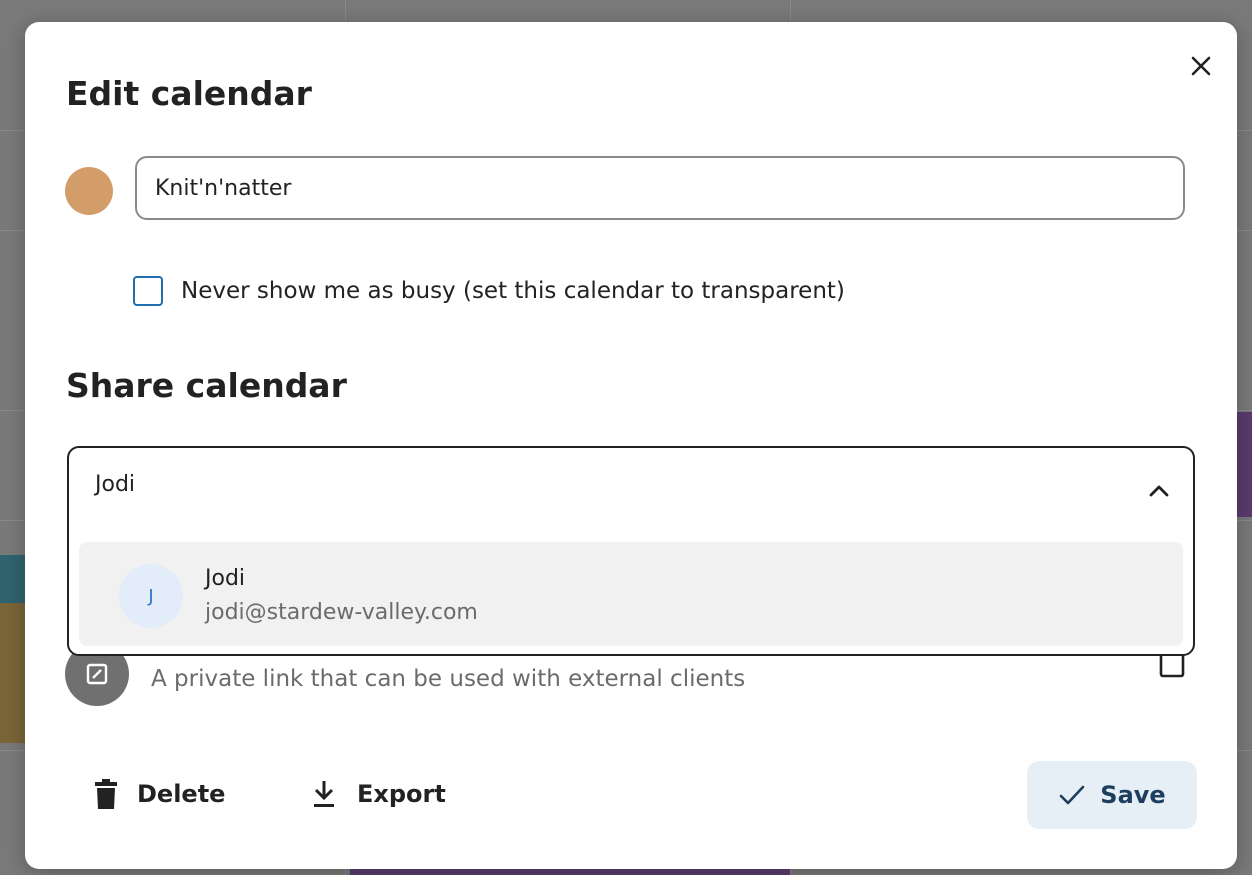 Image resolution: width=1252 pixels, height=875 pixels. What do you see at coordinates (341, 612) in the screenshot?
I see `suggestion-email: jodi@stardew-valley.com` at bounding box center [341, 612].